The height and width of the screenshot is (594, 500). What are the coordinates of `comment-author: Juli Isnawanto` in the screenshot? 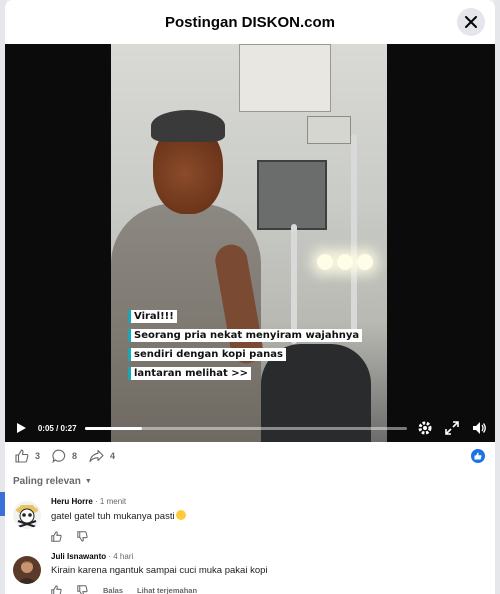 It's located at (78, 556).